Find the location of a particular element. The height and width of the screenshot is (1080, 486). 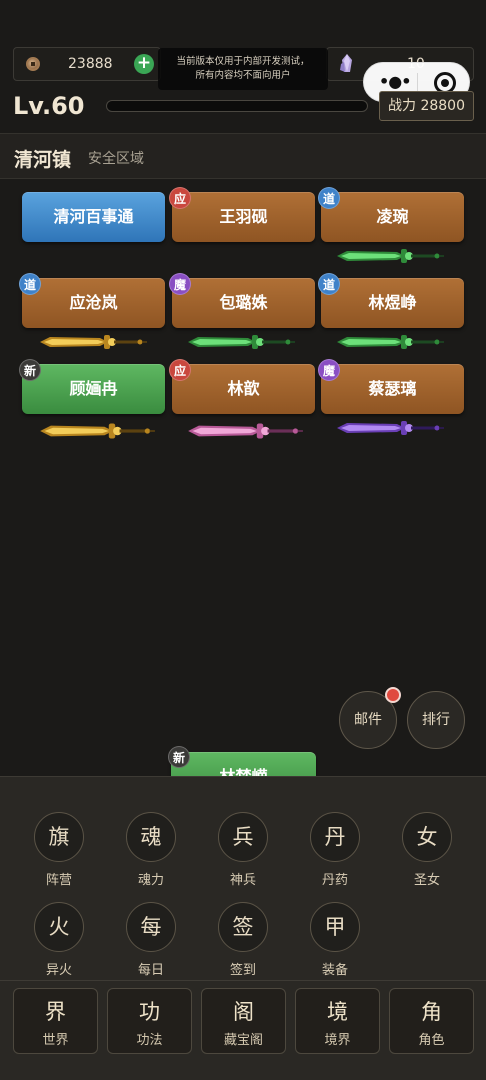

function-label: 异火 is located at coordinates (58, 970).